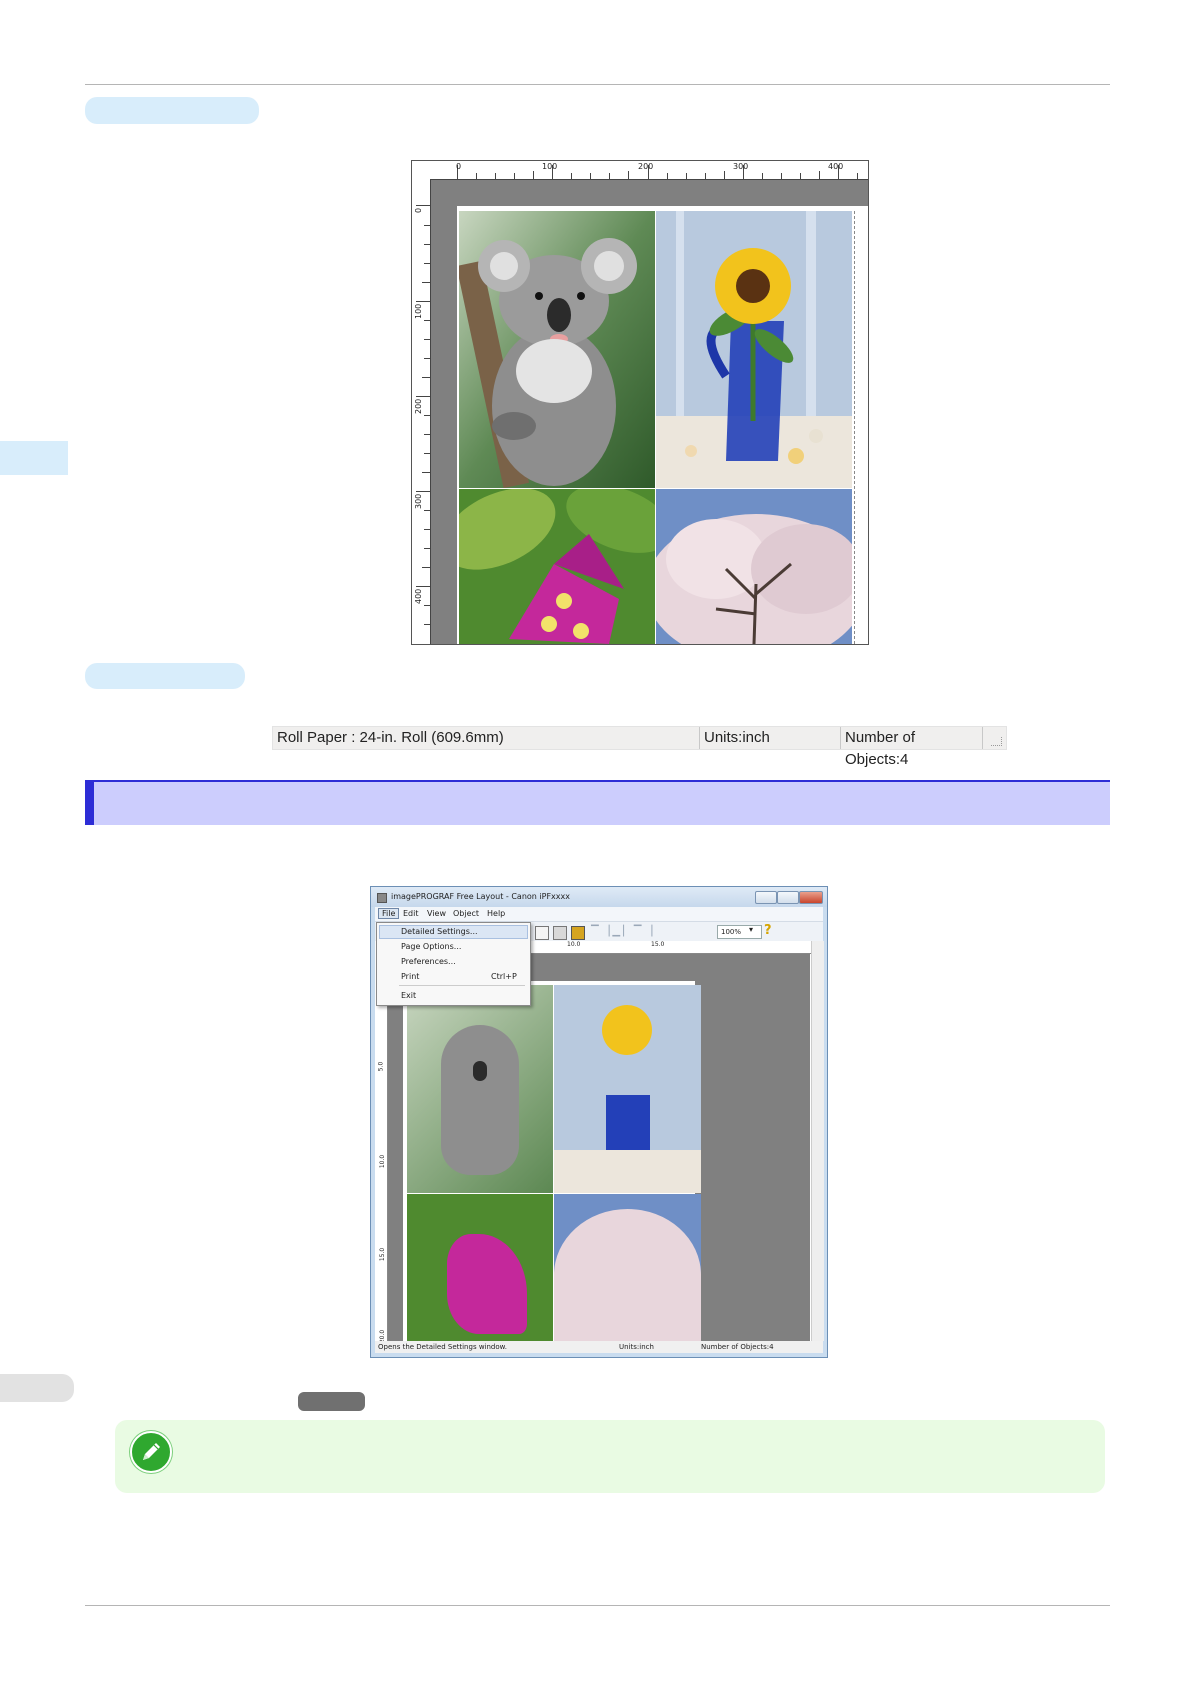 This screenshot has width=1191, height=1684. What do you see at coordinates (542, 933) in the screenshot?
I see `page-icon` at bounding box center [542, 933].